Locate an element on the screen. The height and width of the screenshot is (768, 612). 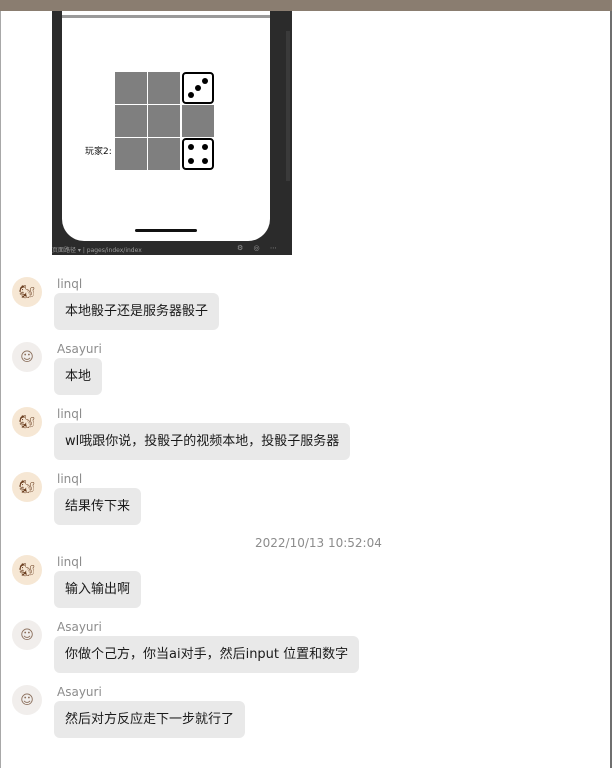
message-bubble: 本地骰子还是服务器骰子 is located at coordinates (137, 311).